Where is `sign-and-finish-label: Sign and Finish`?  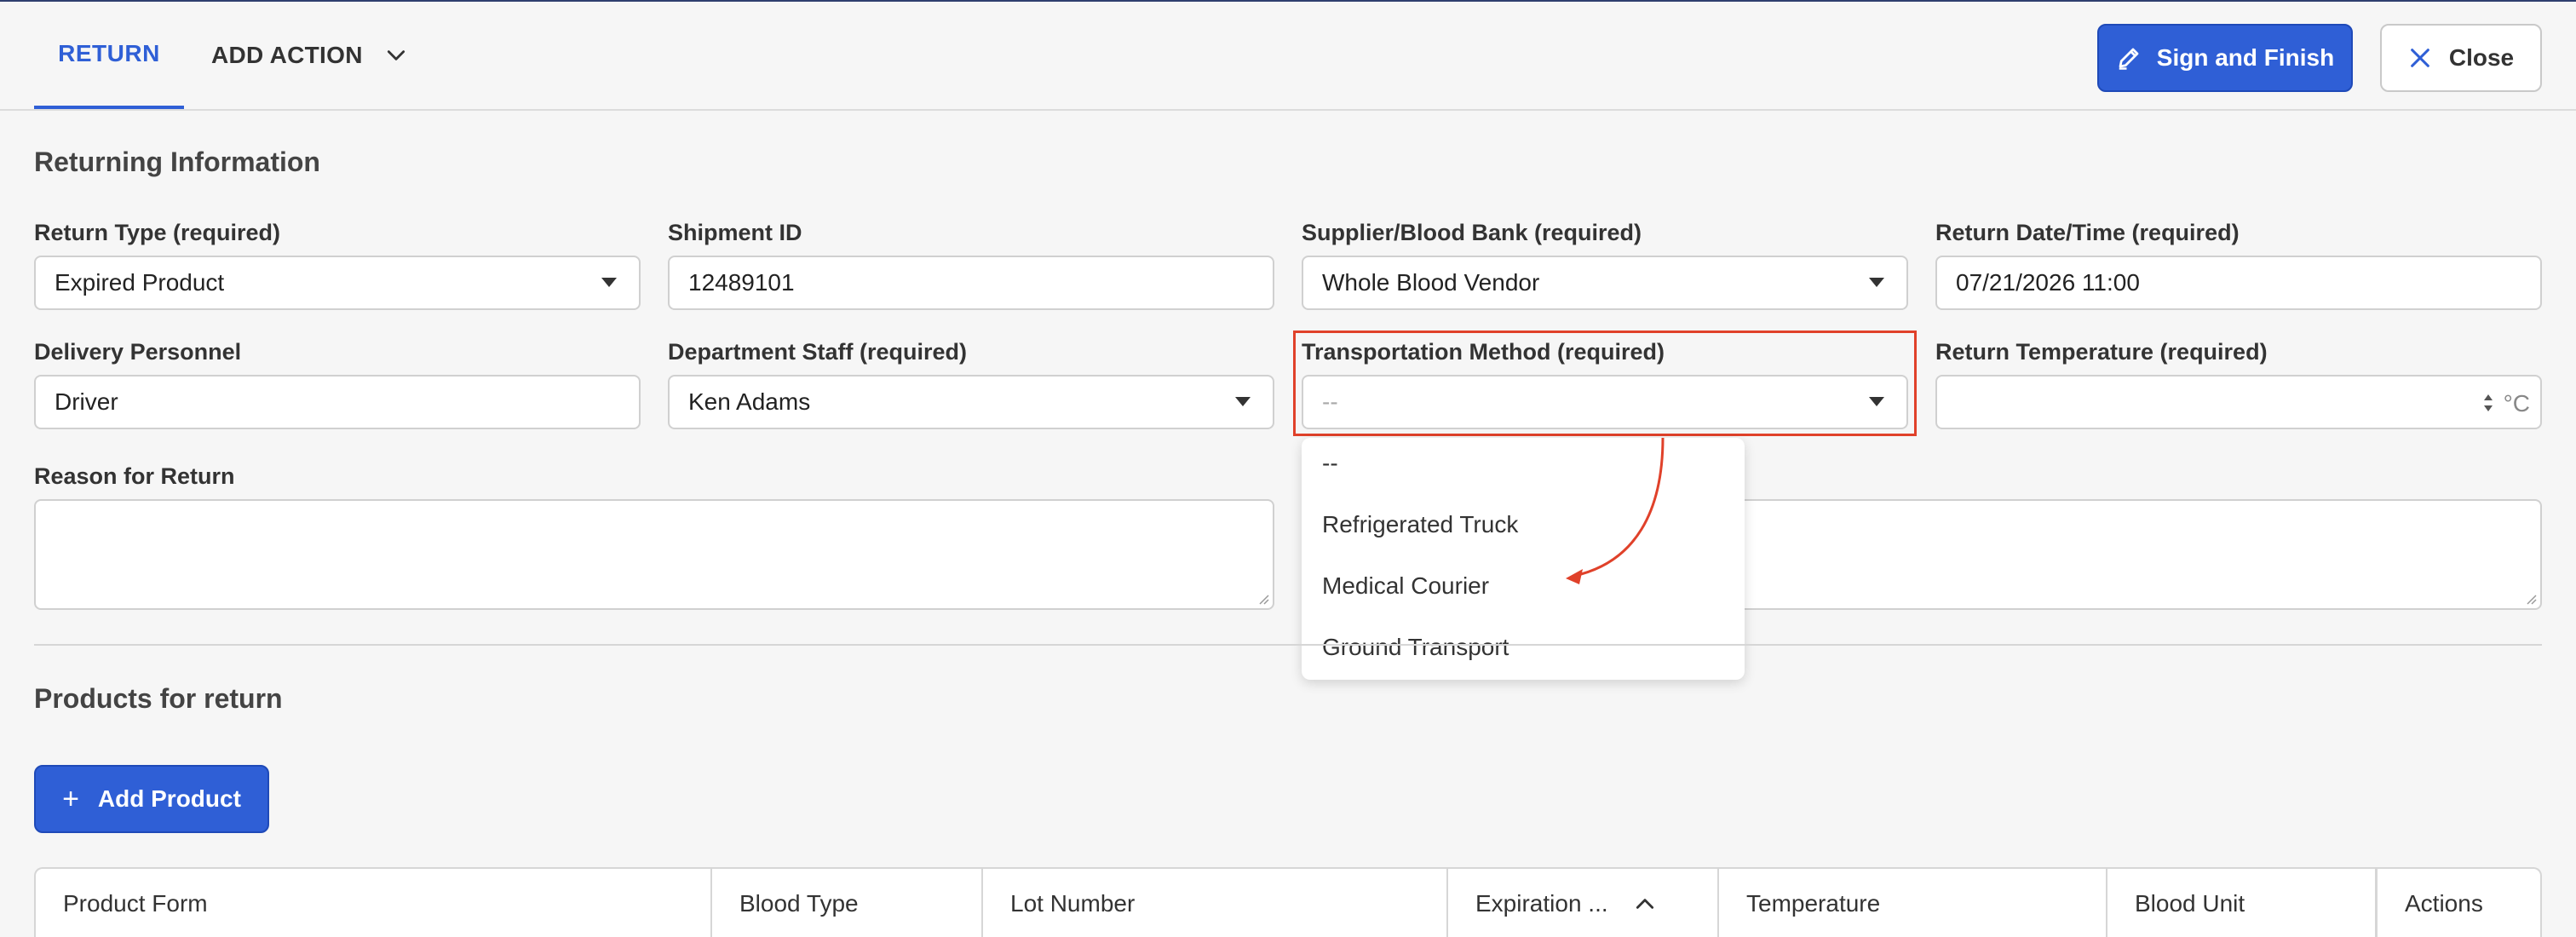
sign-and-finish-label: Sign and Finish is located at coordinates (2245, 57).